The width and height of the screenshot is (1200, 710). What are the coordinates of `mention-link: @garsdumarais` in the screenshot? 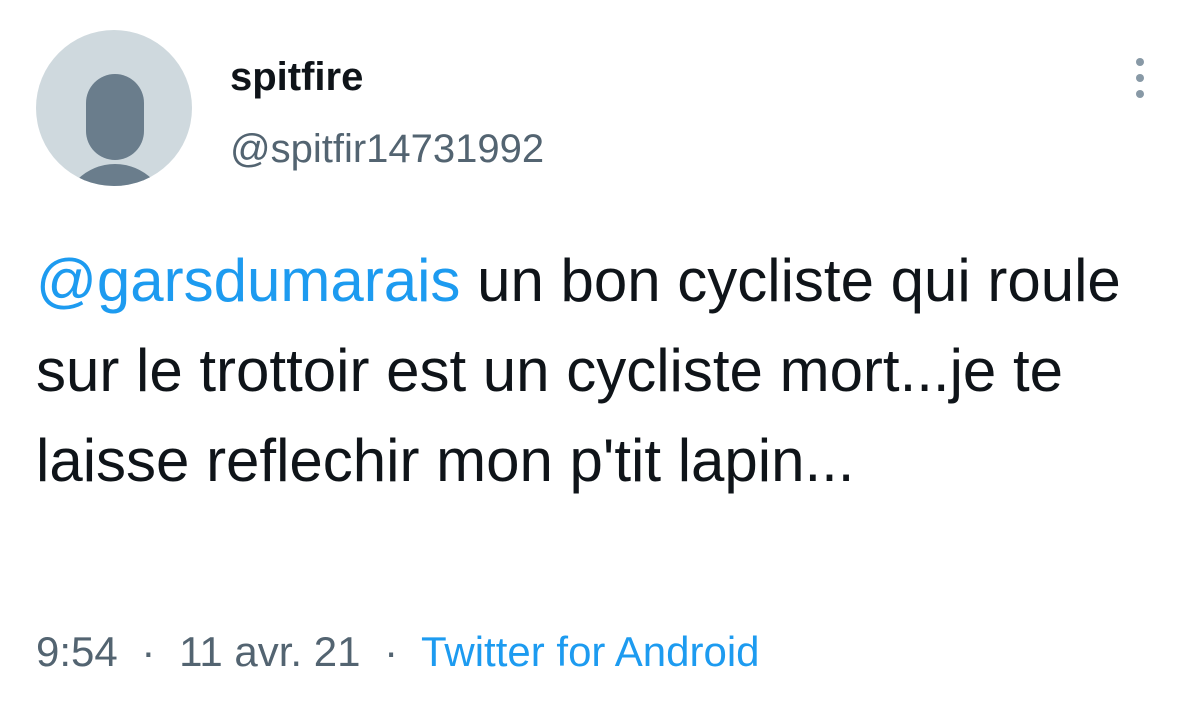 It's located at (248, 280).